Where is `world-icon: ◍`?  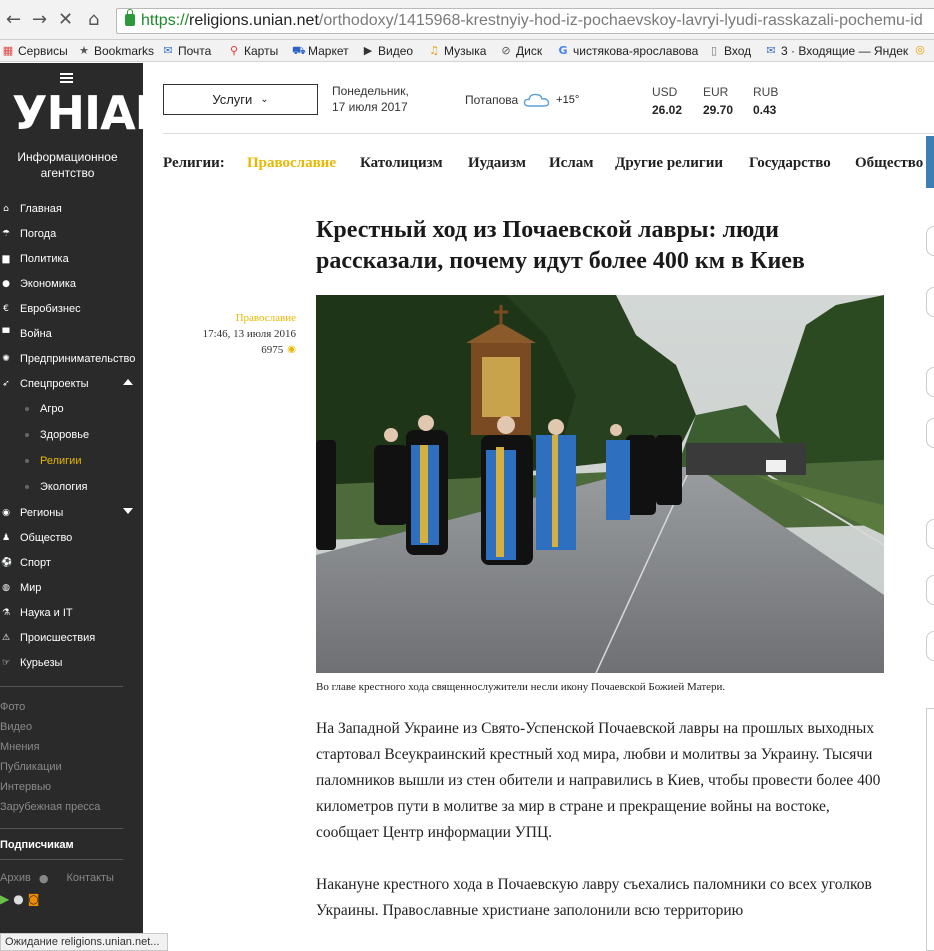 world-icon: ◍ is located at coordinates (6, 587).